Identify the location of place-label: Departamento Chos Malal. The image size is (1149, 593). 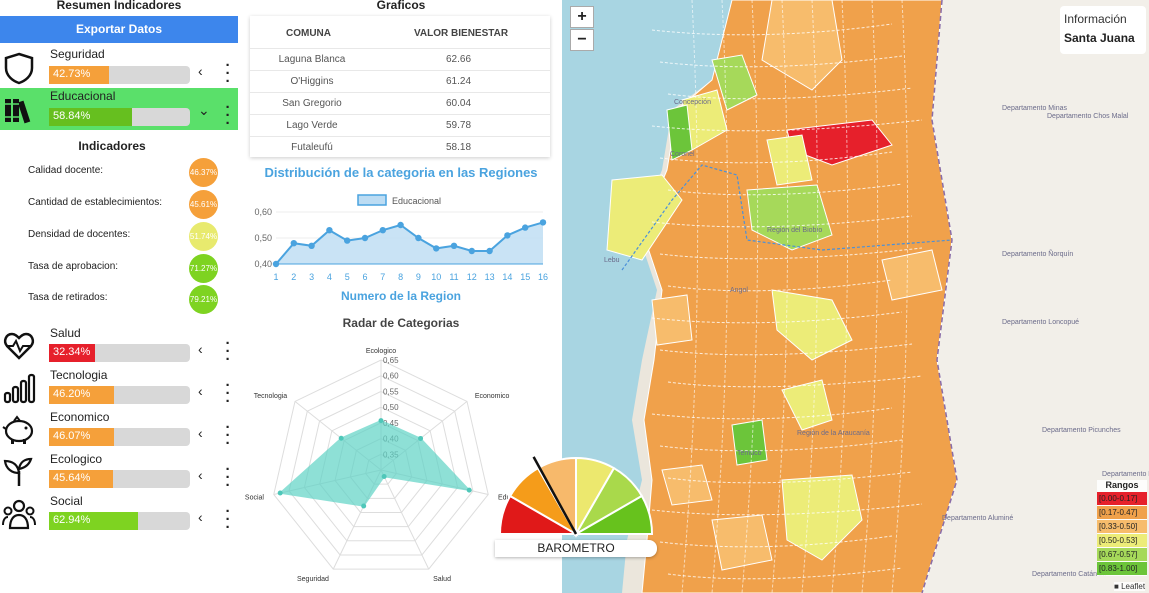
(1088, 116).